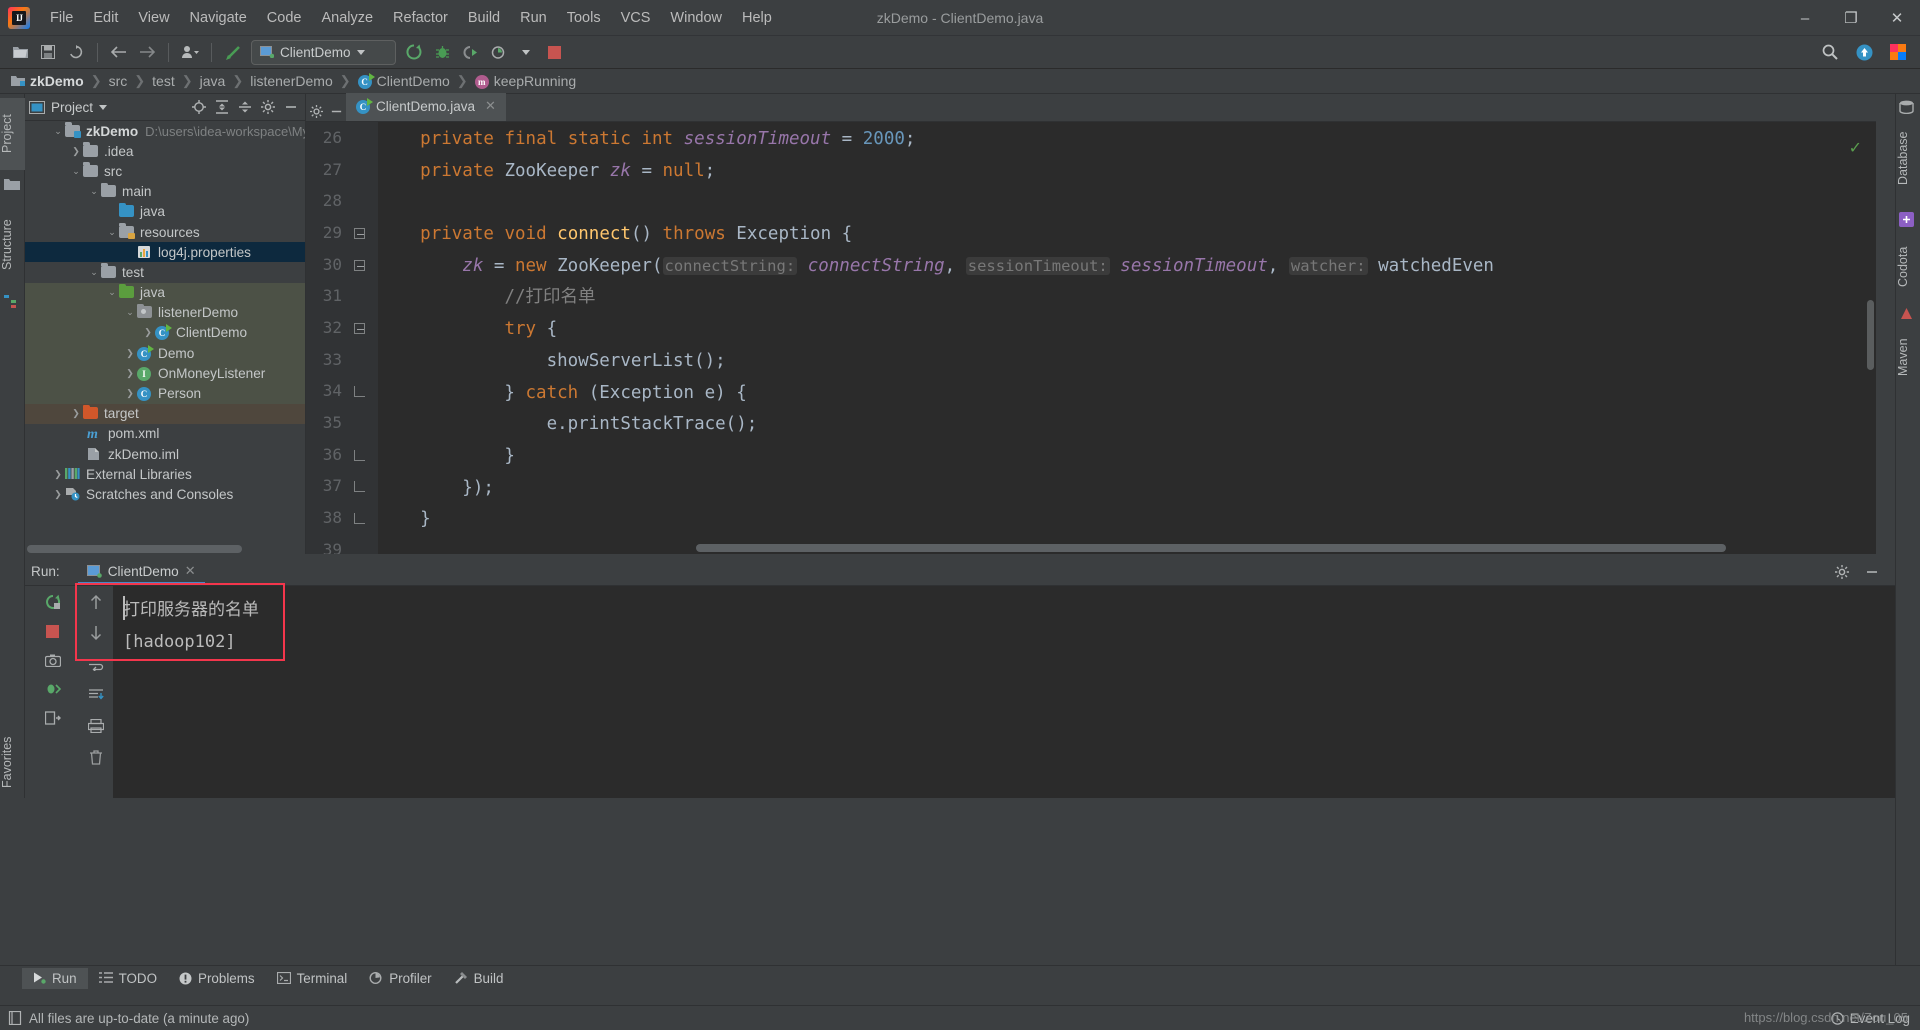  Describe the element at coordinates (400, 978) in the screenshot. I see `bottom-tab-profiler: Profiler` at that location.